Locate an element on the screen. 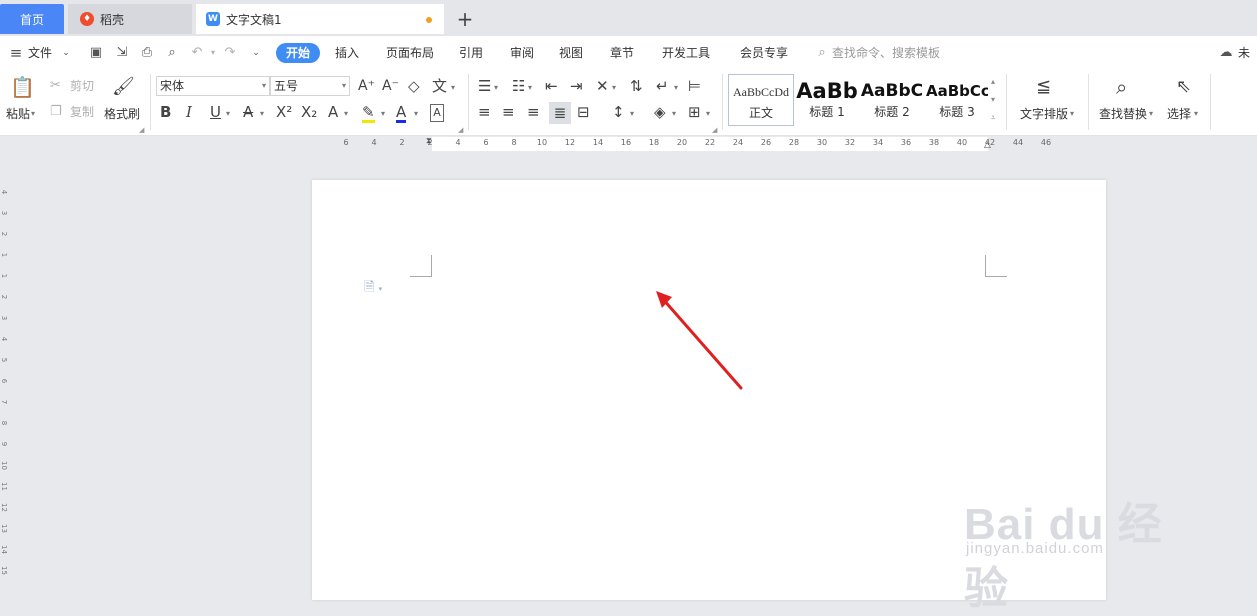  character-border-icon: A is located at coordinates (437, 113).